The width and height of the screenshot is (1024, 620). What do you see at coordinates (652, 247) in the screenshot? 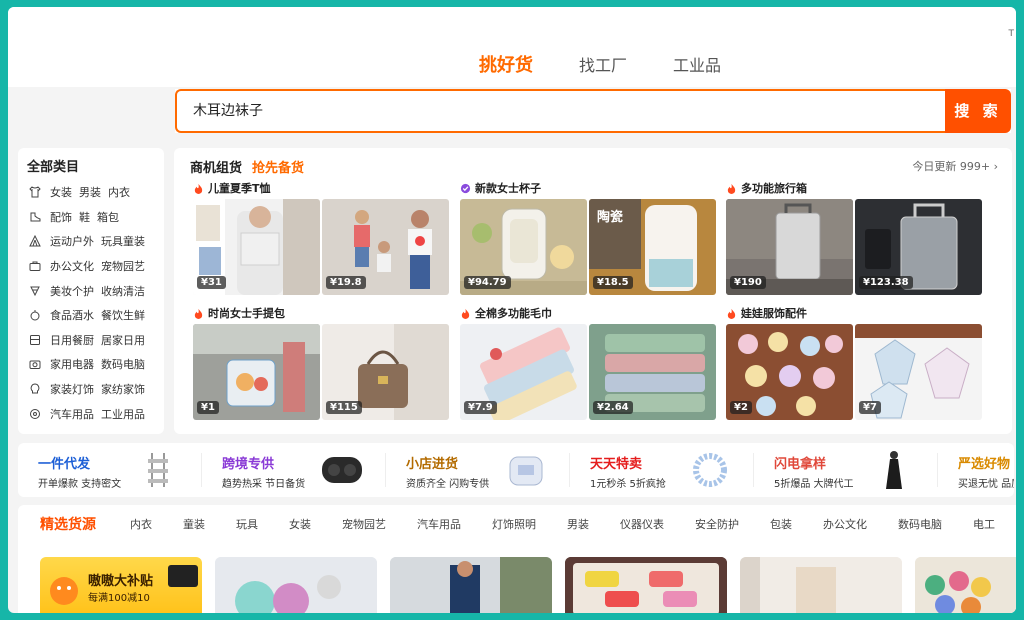
I see `product-image: 陶瓷 ¥18.5` at bounding box center [652, 247].